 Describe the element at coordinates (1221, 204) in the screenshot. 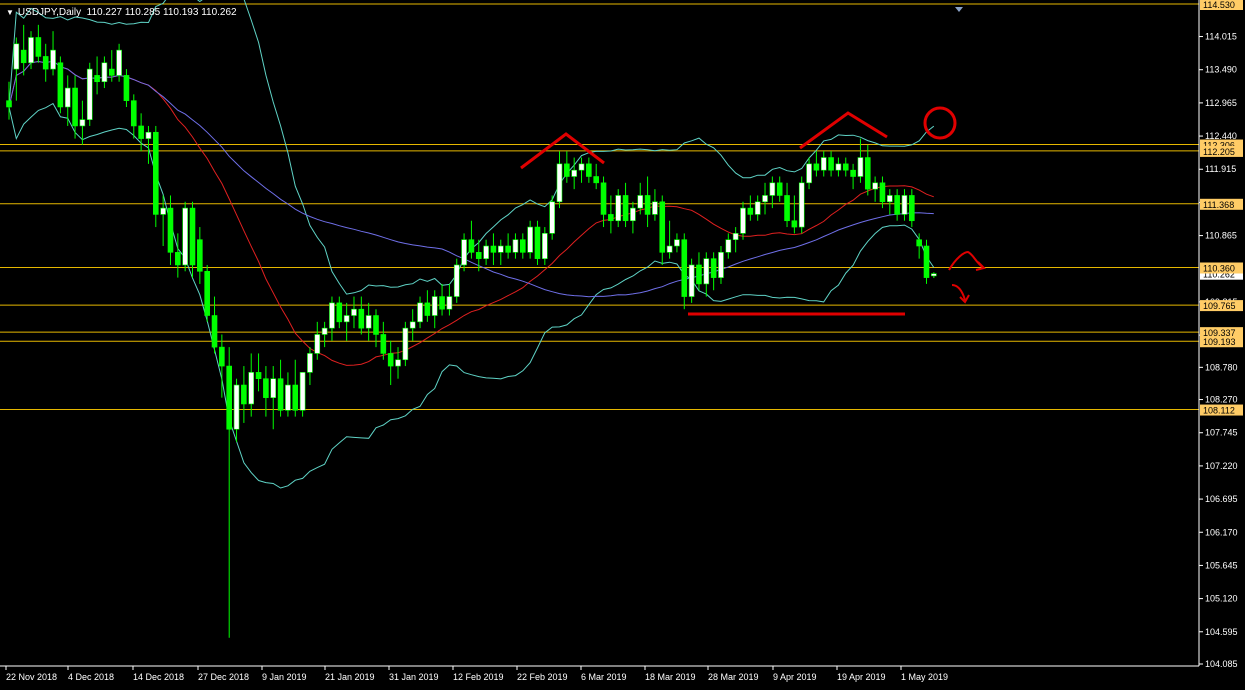

I see `level-tag: 111.368` at that location.